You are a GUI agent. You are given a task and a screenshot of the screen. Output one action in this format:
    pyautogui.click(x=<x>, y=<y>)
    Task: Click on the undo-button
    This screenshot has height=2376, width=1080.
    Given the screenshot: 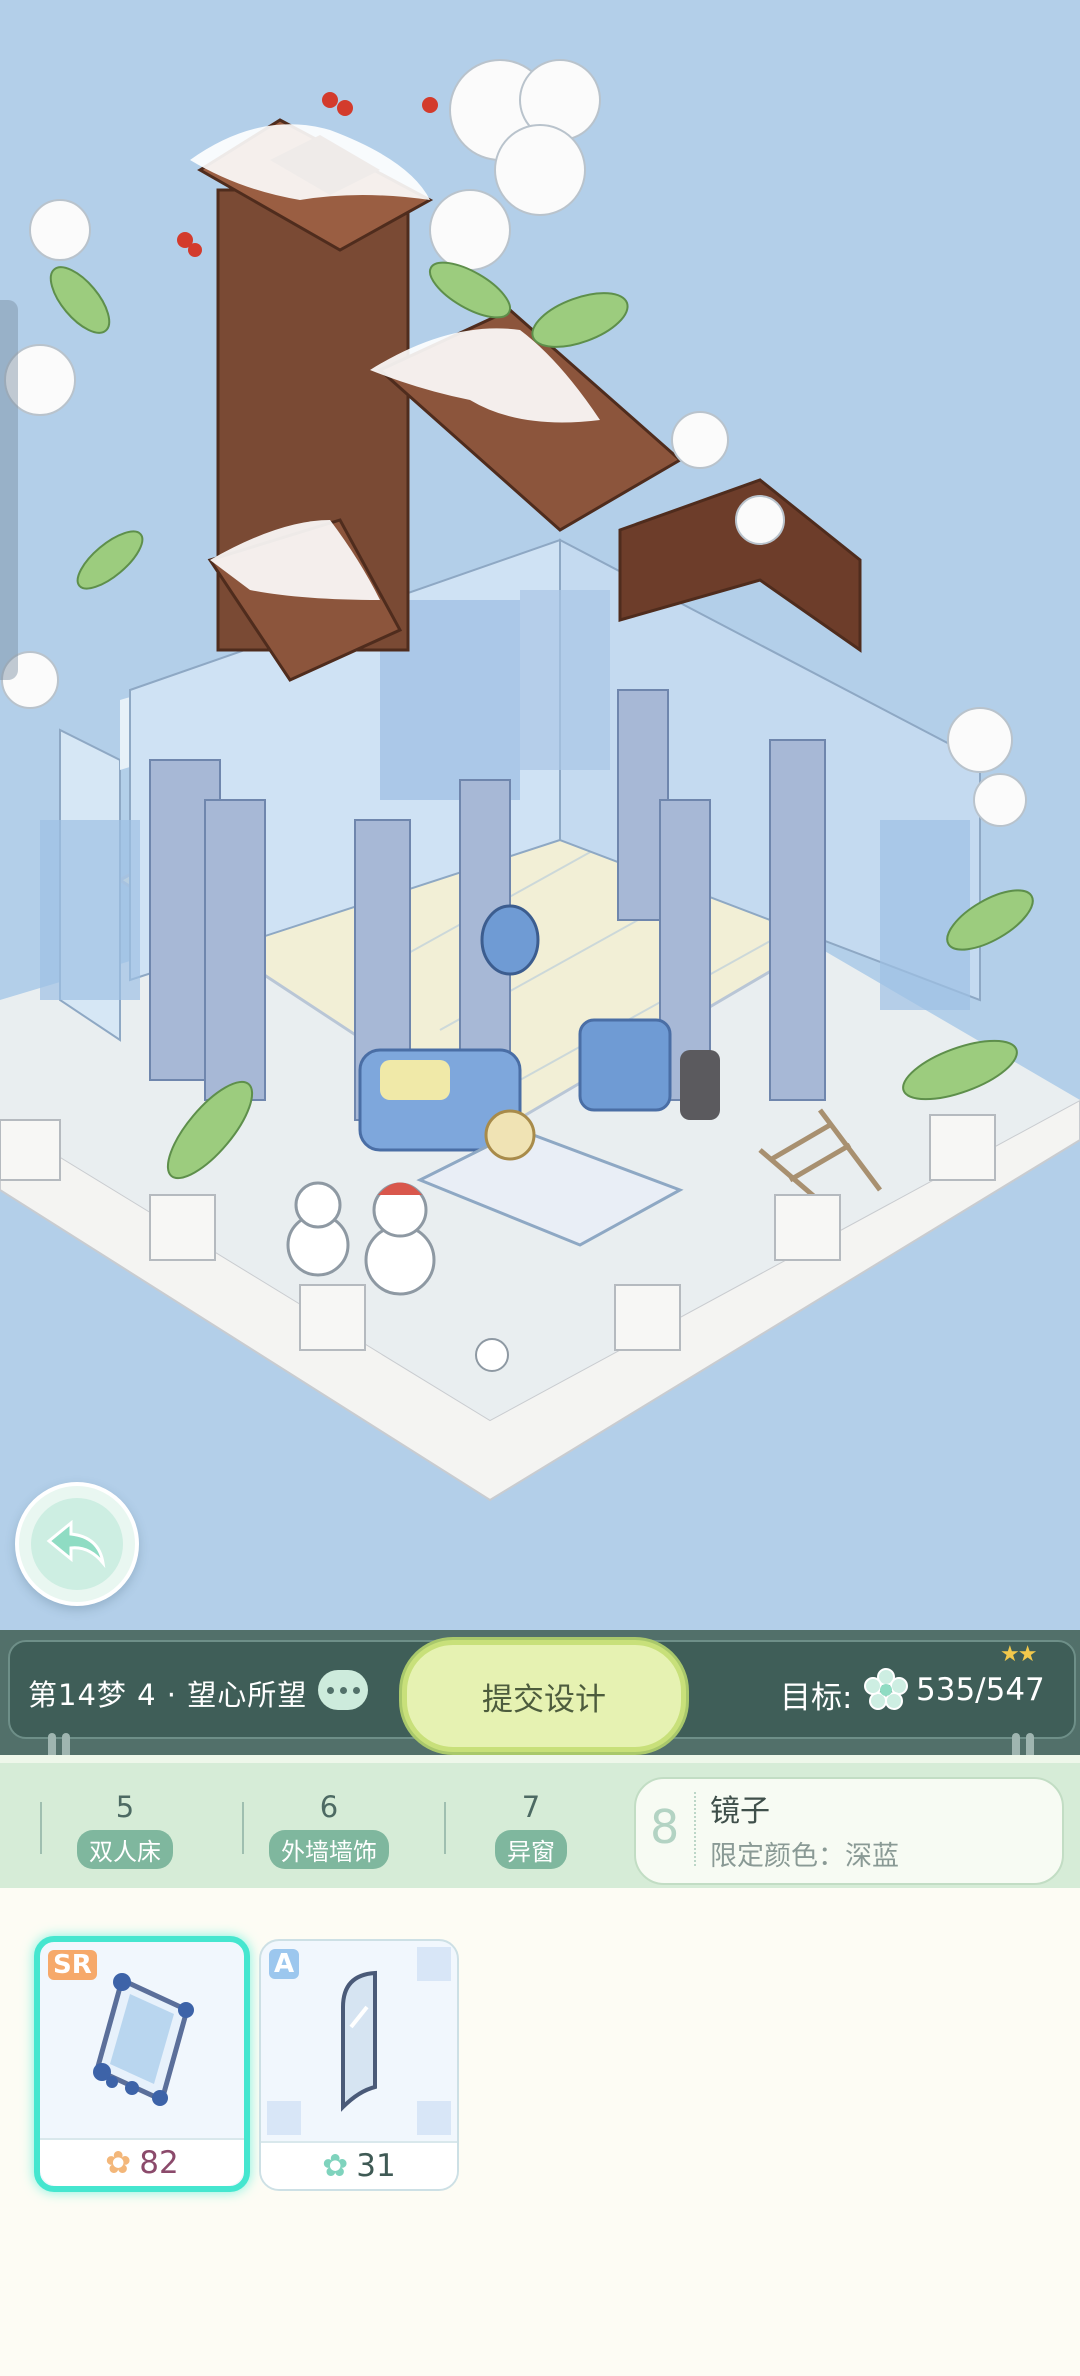 What is the action you would take?
    pyautogui.click(x=77, y=1544)
    